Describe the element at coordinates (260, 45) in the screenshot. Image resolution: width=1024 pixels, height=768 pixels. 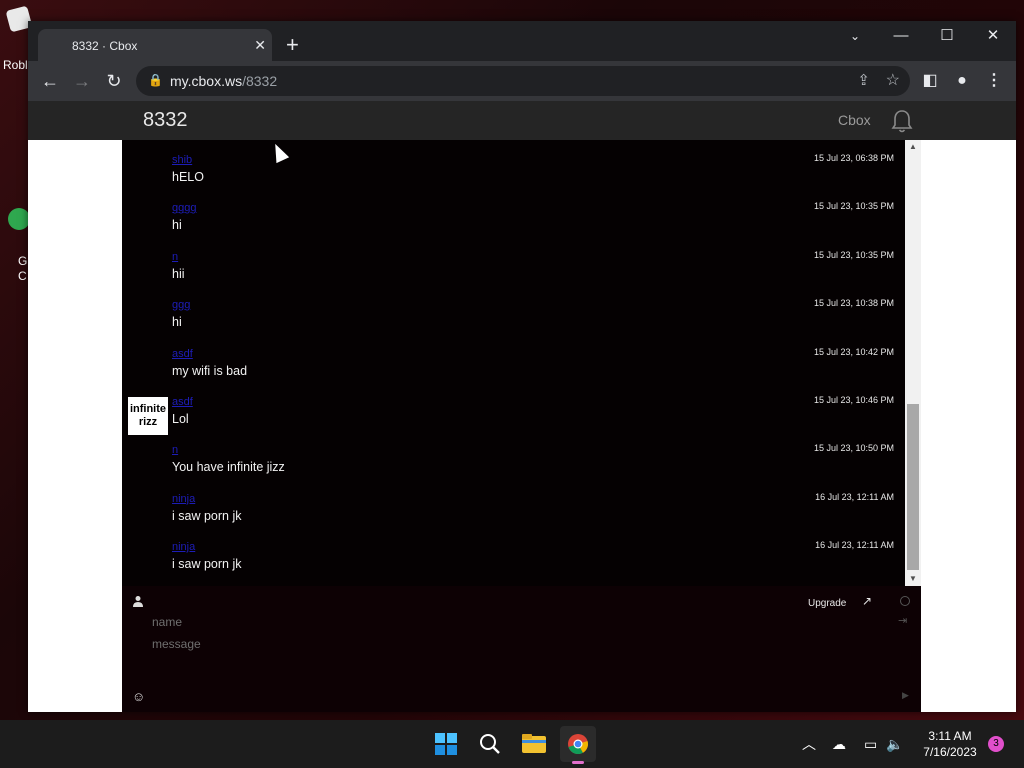
I see `close-tab-icon: ✕` at that location.